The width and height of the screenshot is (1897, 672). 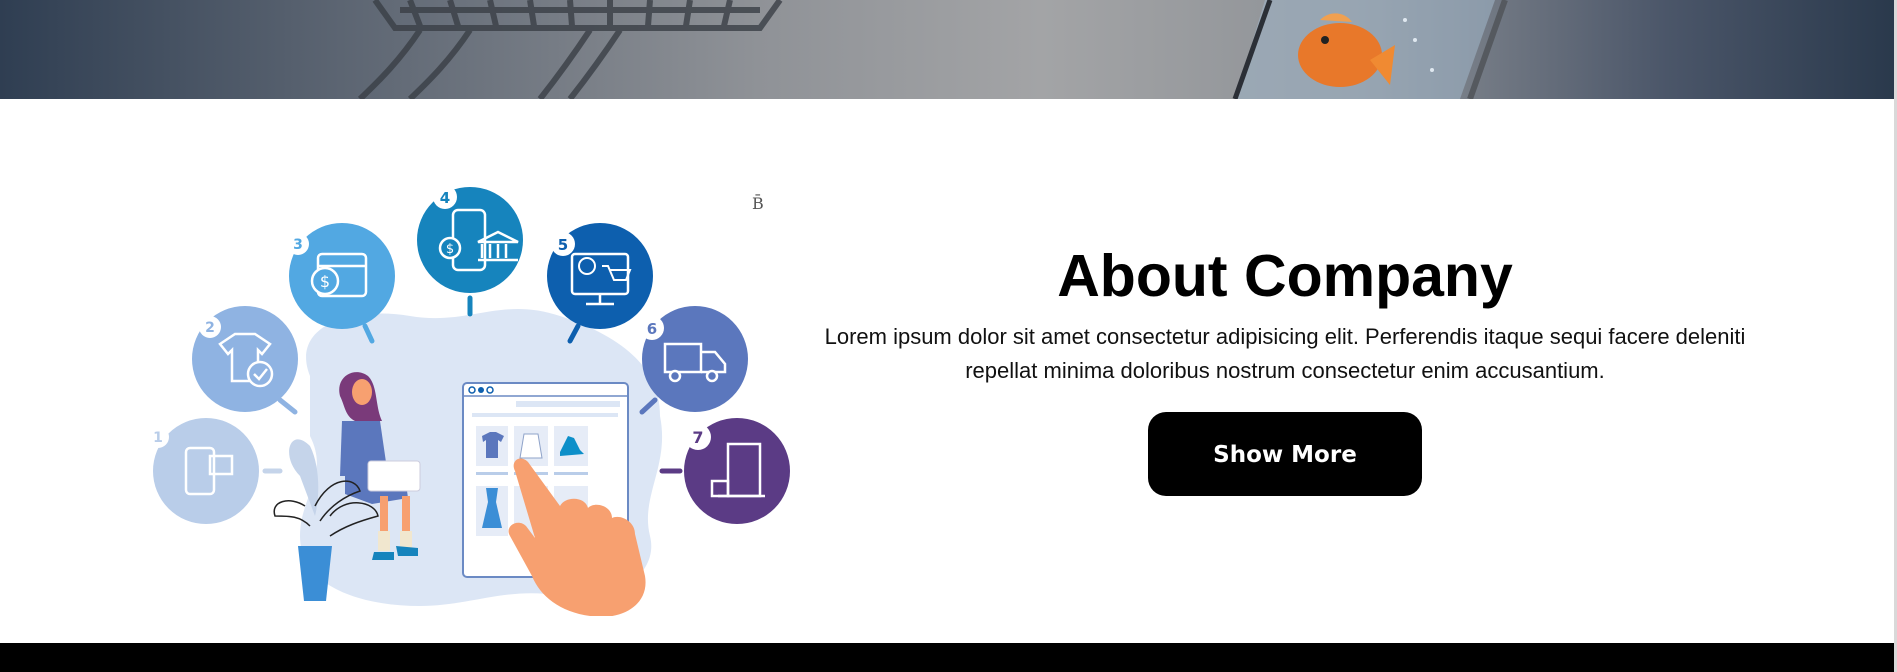 I want to click on svg-text: 1, so click(x=158, y=438).